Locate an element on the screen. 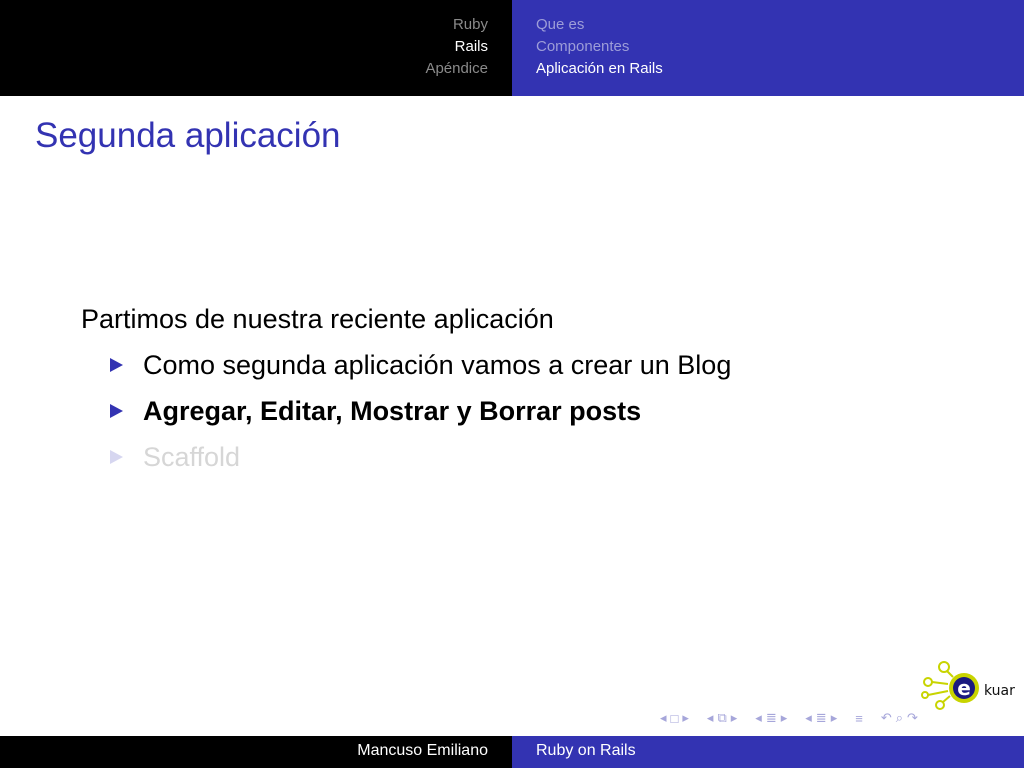  subsection-link-componentes: Componentes is located at coordinates (599, 47).